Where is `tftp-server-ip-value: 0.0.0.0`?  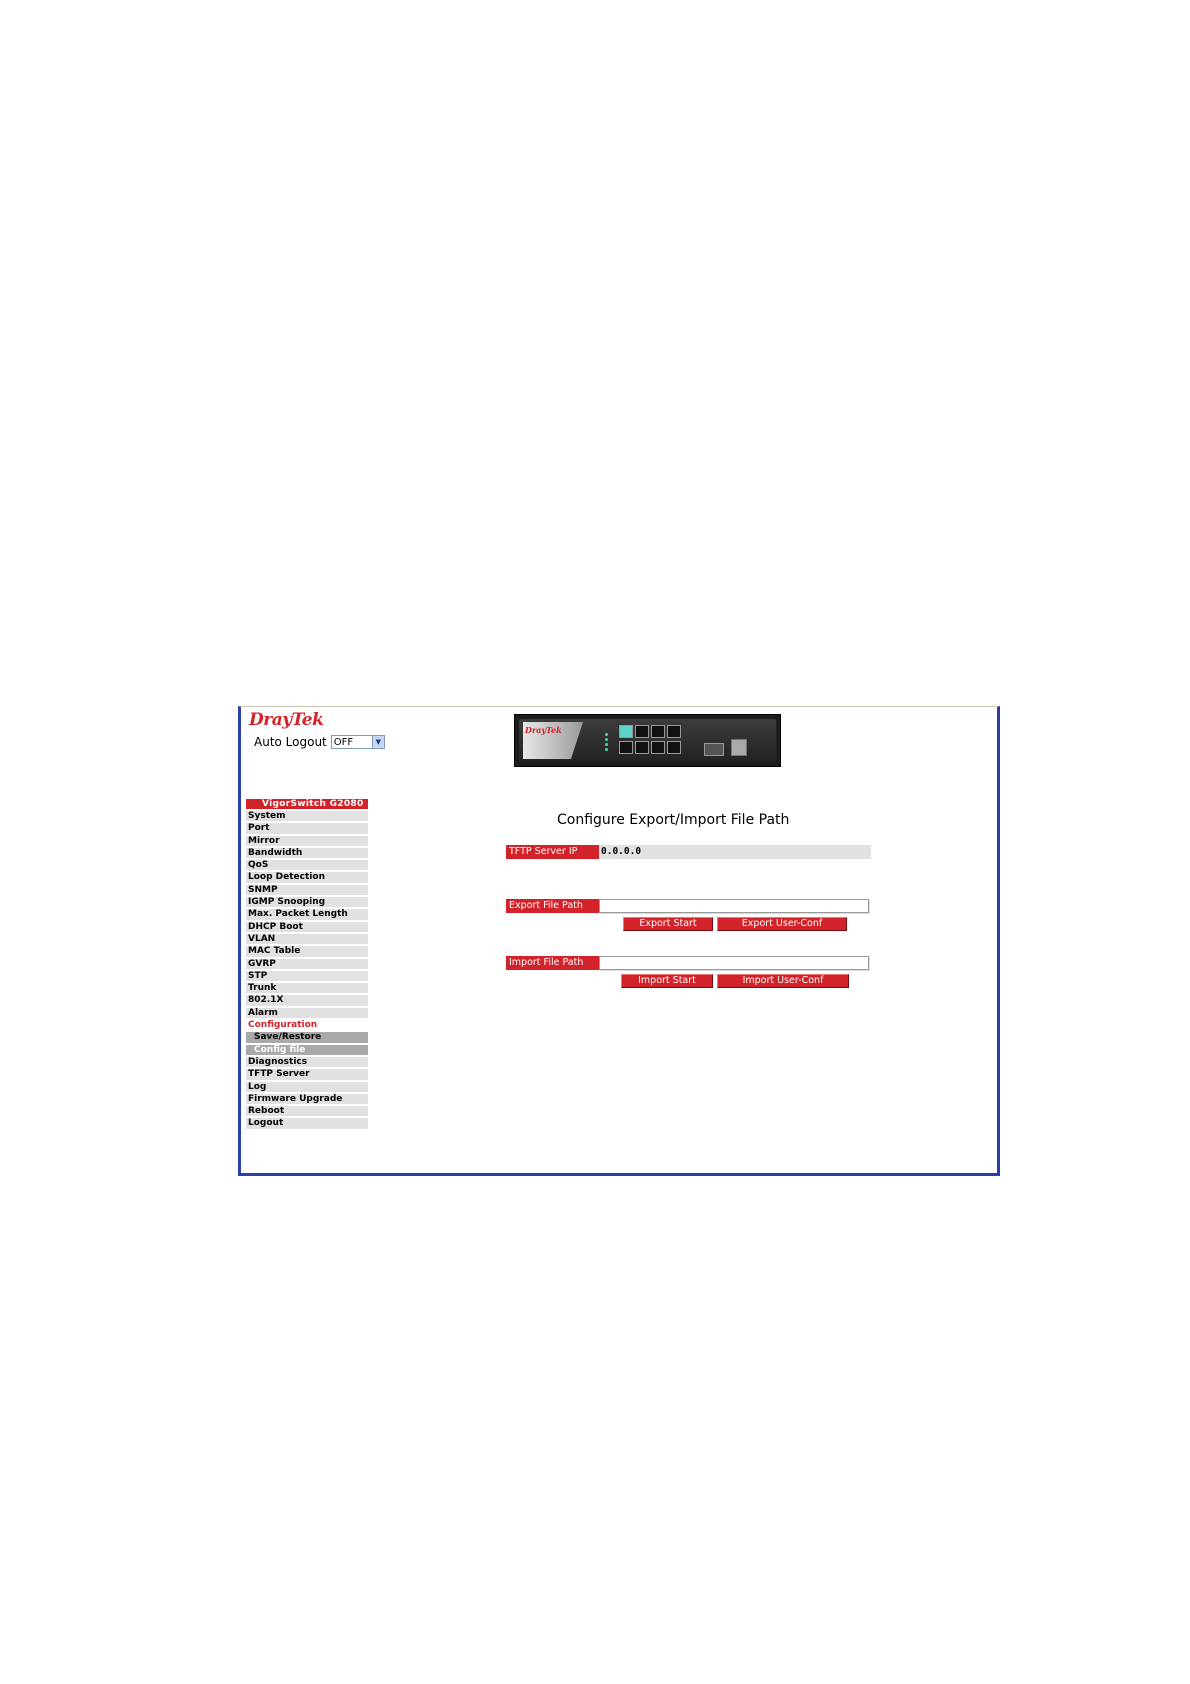 tftp-server-ip-value: 0.0.0.0 is located at coordinates (735, 852).